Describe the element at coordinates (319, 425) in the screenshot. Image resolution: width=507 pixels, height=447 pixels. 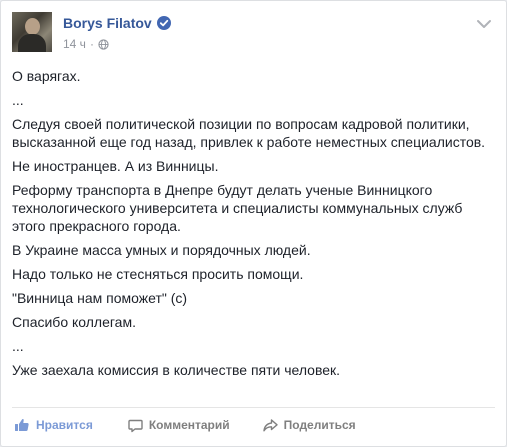
I see `share-label: Поделиться` at that location.